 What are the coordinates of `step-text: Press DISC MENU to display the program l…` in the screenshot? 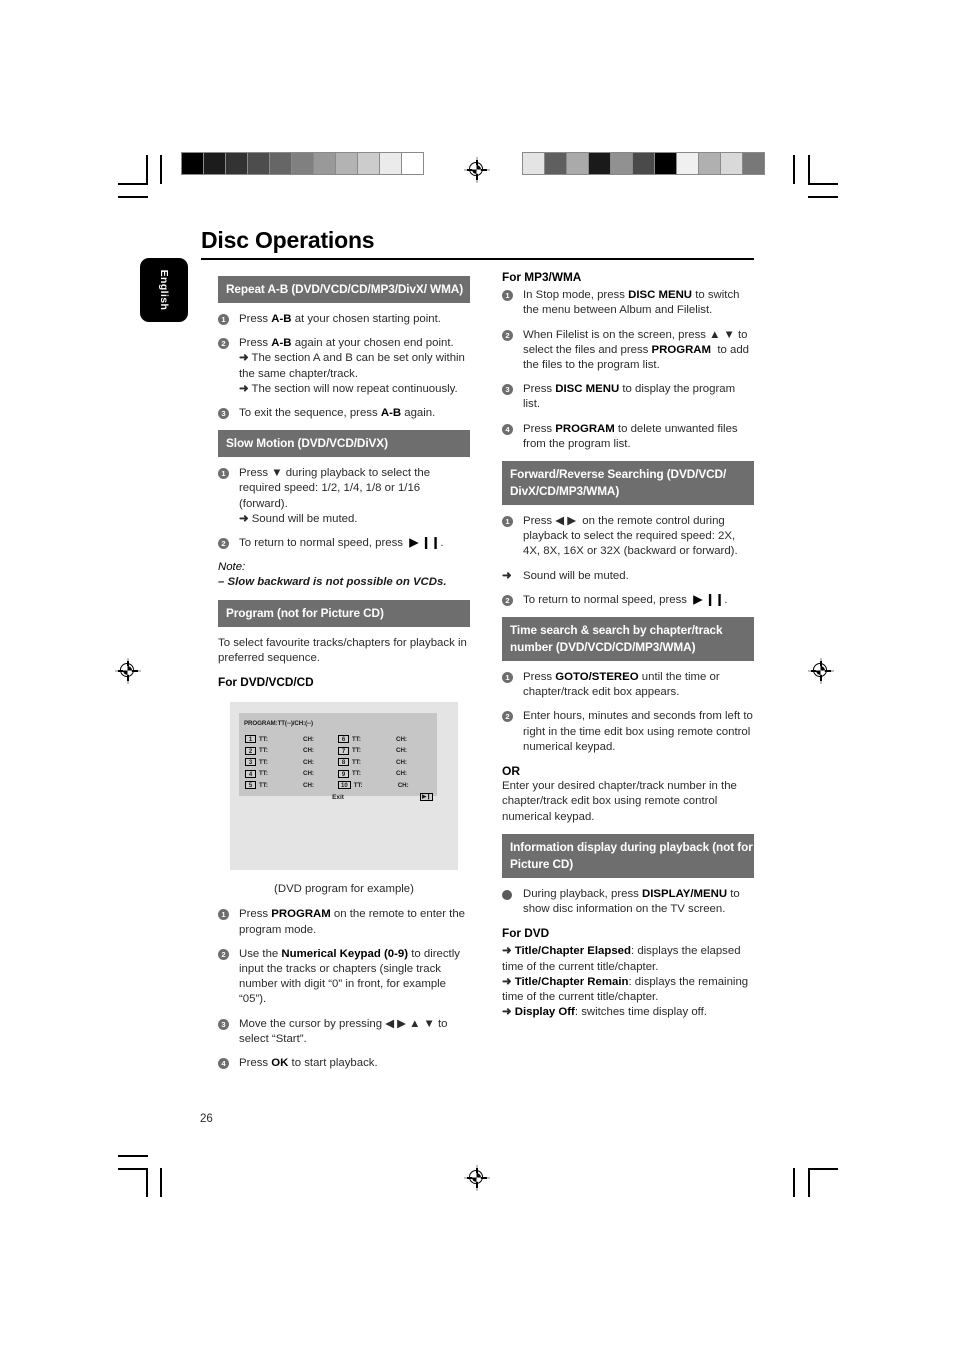 It's located at (629, 397).